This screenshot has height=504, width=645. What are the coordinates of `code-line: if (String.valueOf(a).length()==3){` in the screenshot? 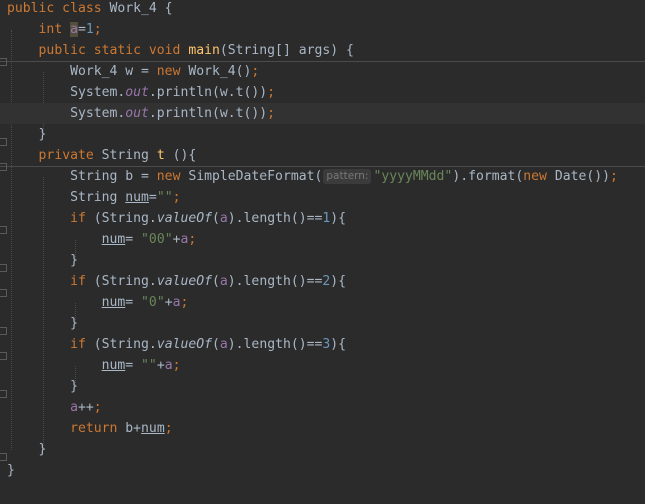 It's located at (322, 344).